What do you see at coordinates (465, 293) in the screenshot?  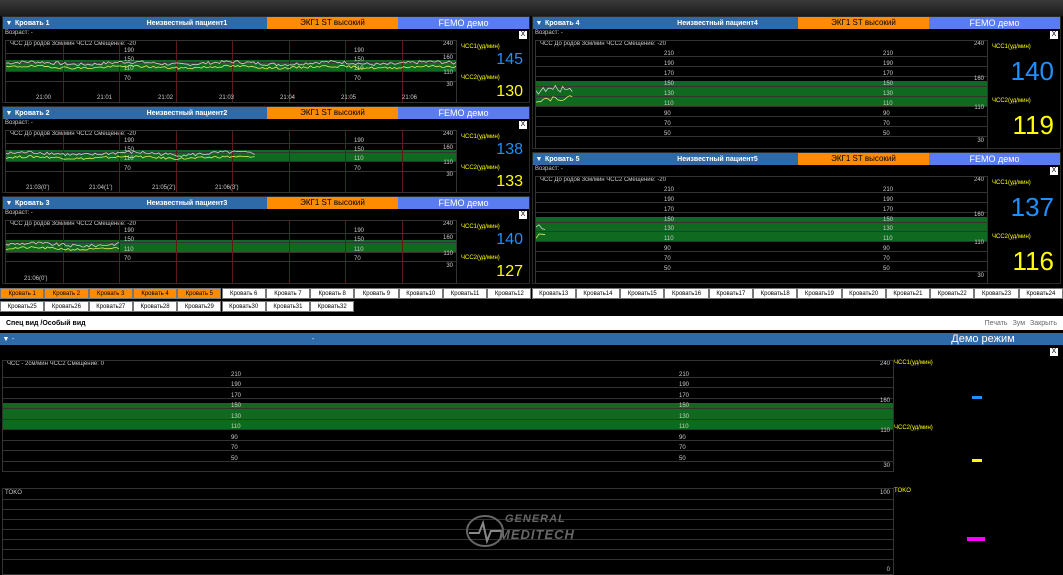 I see `bed-tab: Кровать11` at bounding box center [465, 293].